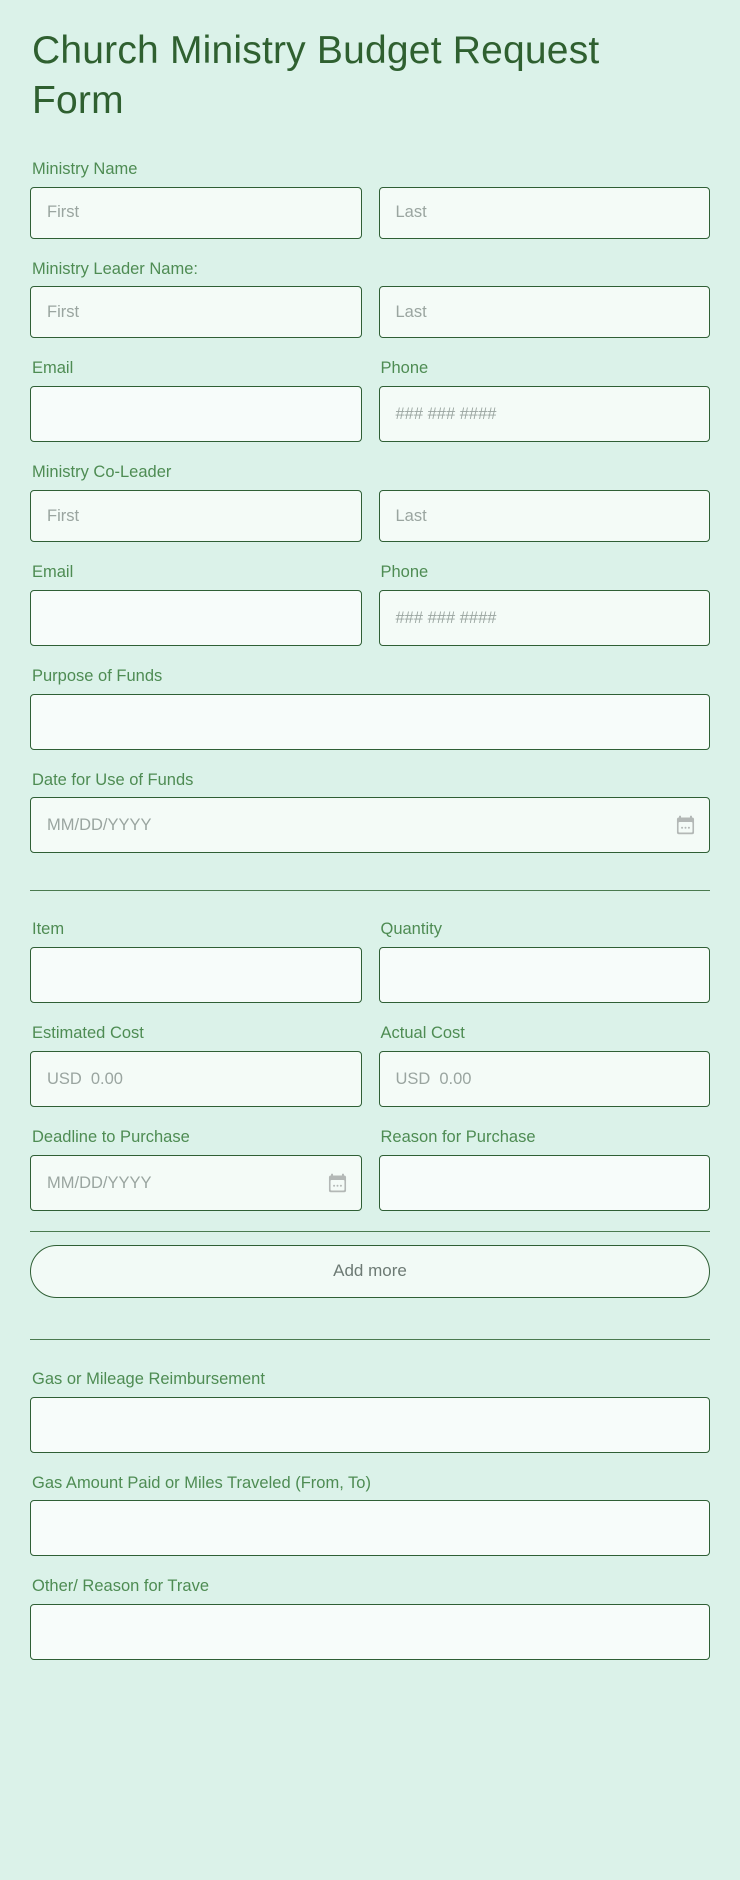  What do you see at coordinates (99, 1182) in the screenshot?
I see `deadline-to-purchase-placeholder: MM/DD/YYYY` at bounding box center [99, 1182].